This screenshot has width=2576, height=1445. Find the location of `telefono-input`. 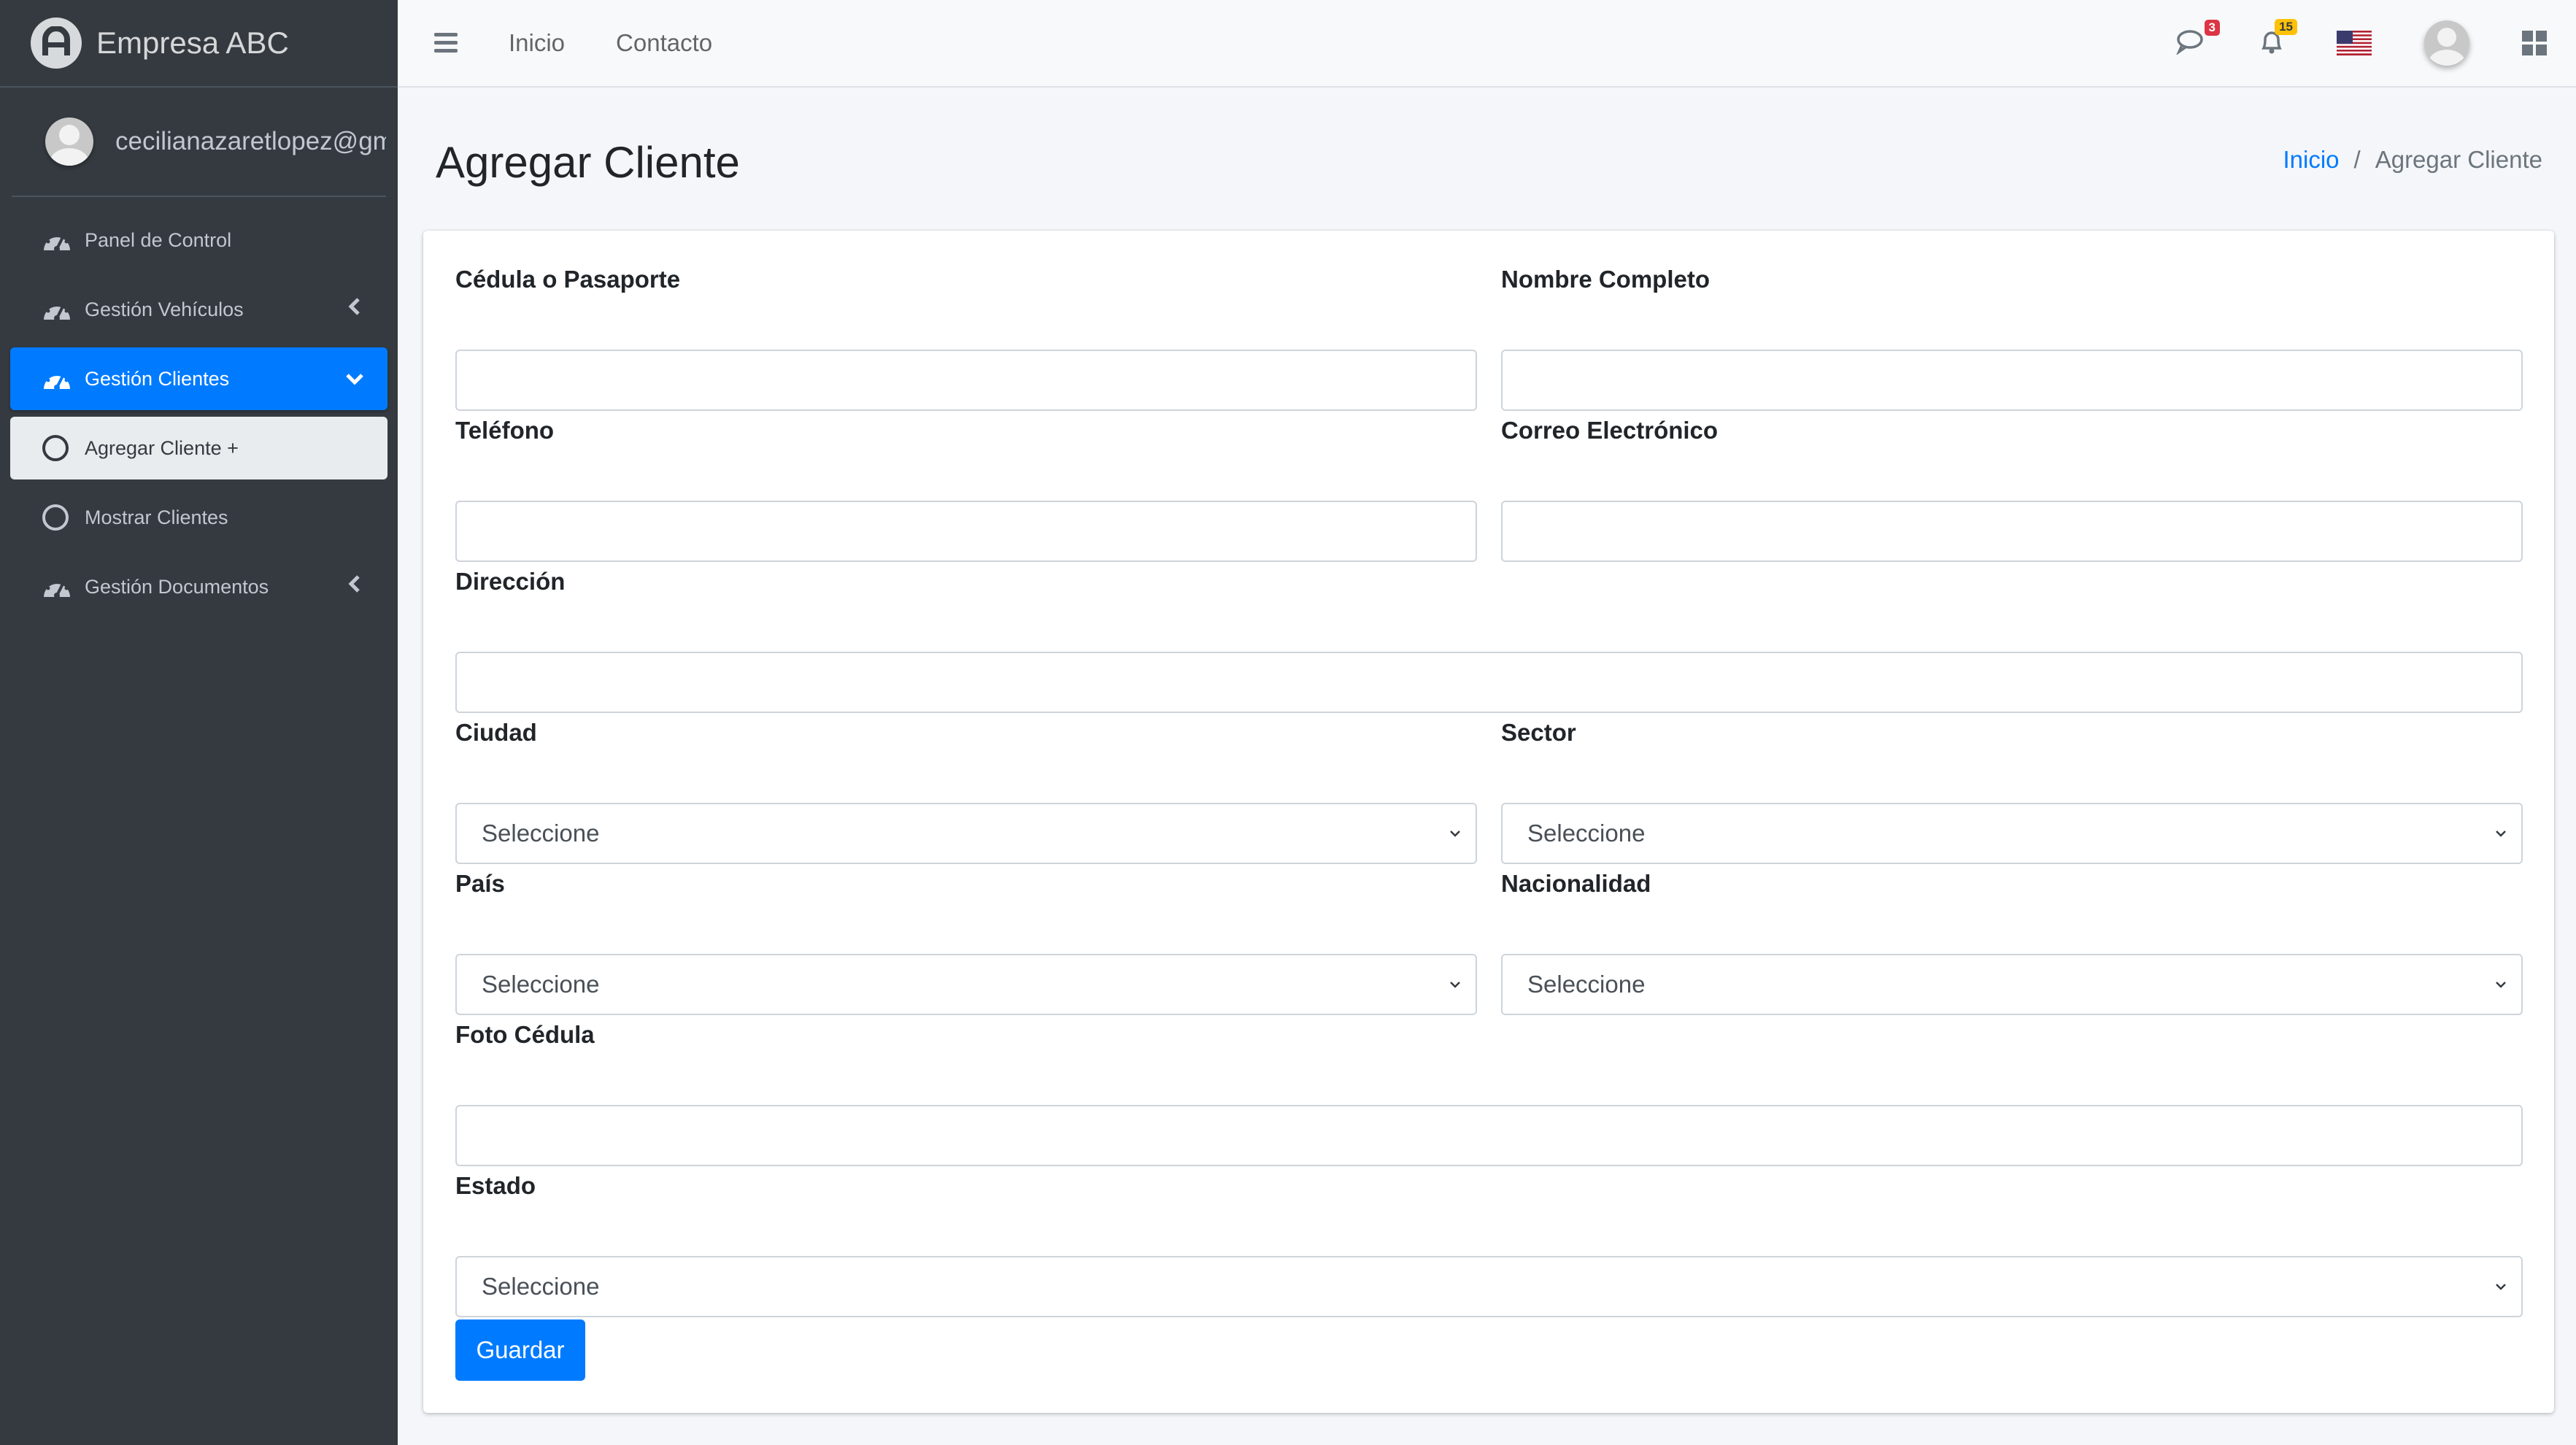

telefono-input is located at coordinates (966, 531).